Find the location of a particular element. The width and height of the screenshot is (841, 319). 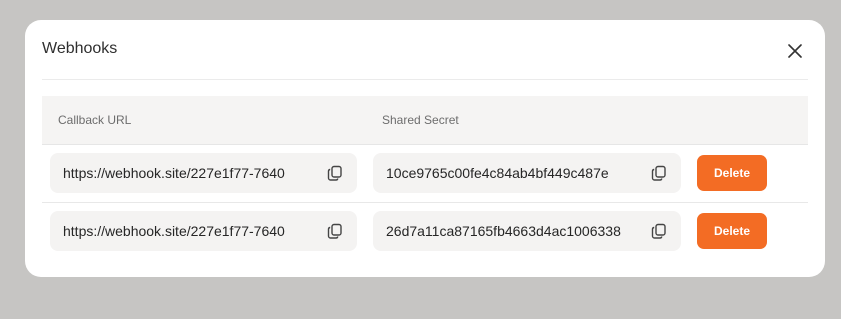

divider is located at coordinates (425, 79).